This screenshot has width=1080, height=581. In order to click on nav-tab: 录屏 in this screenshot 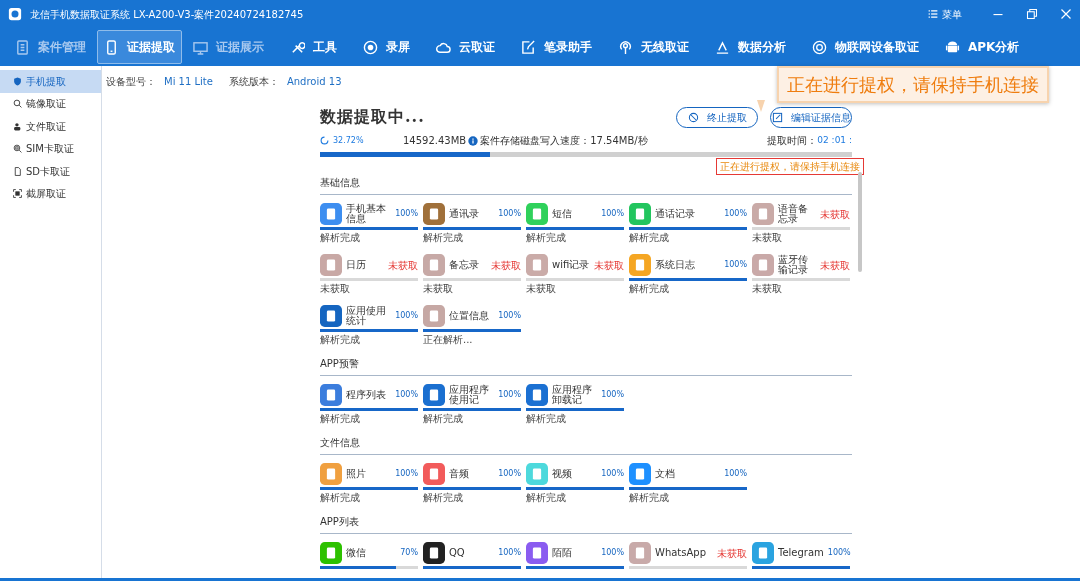, I will do `click(386, 47)`.